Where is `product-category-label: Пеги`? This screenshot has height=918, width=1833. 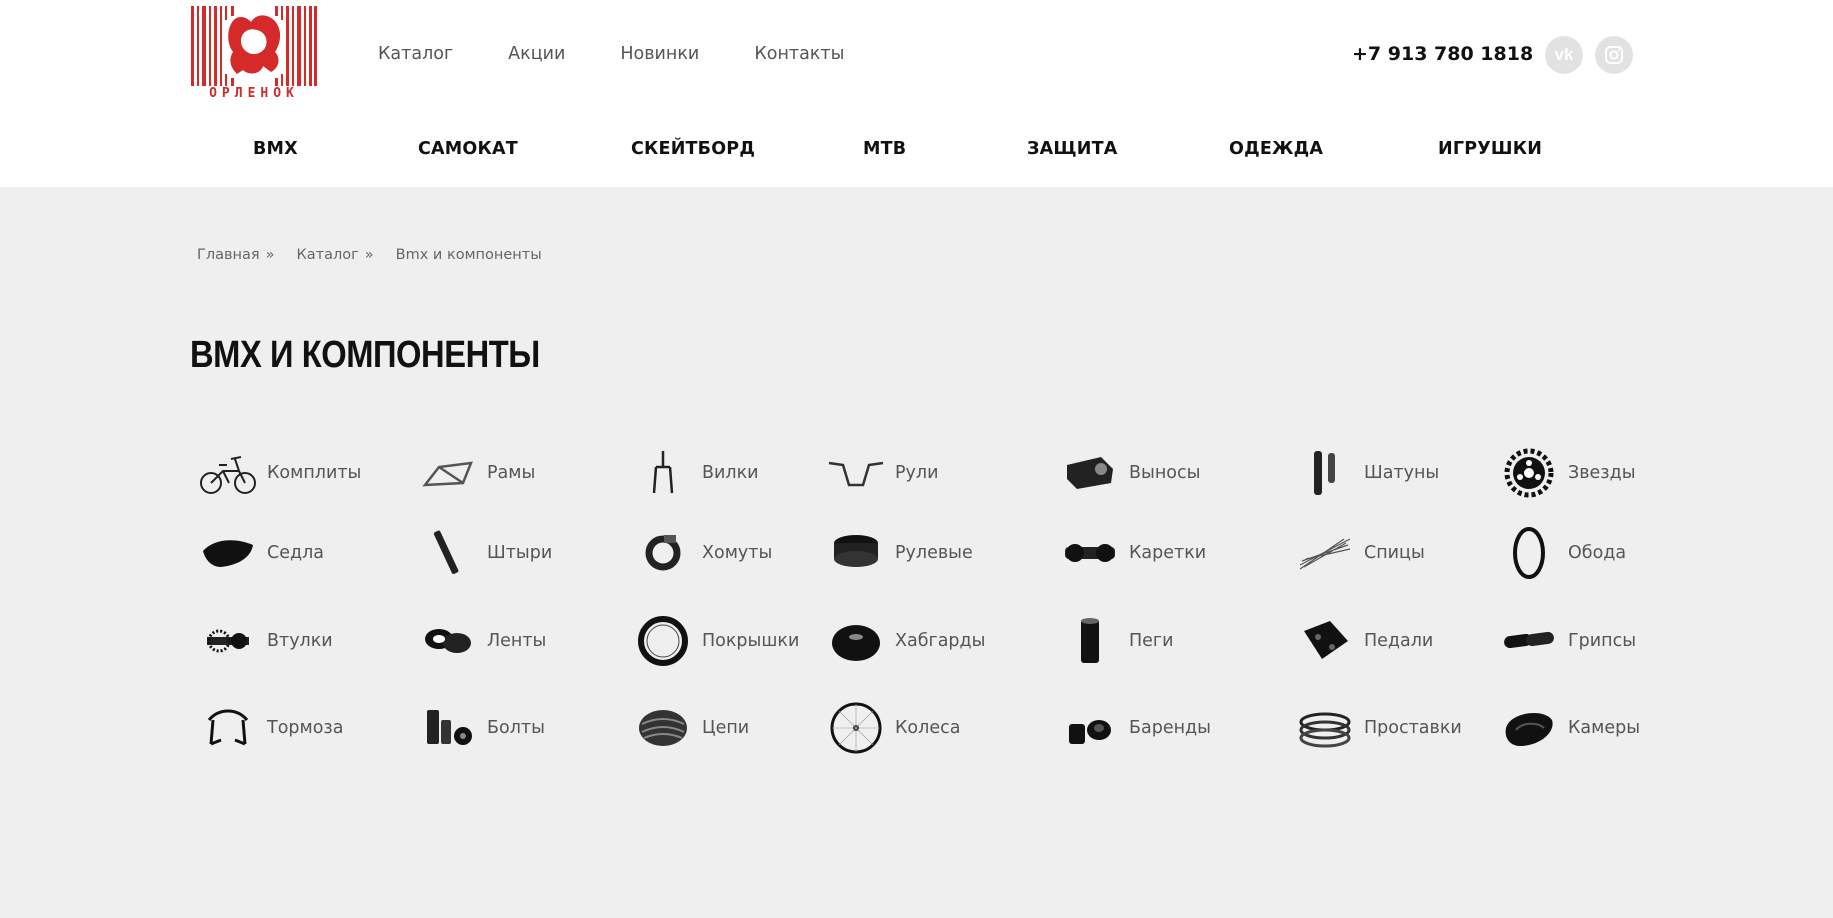 product-category-label: Пеги is located at coordinates (1151, 641).